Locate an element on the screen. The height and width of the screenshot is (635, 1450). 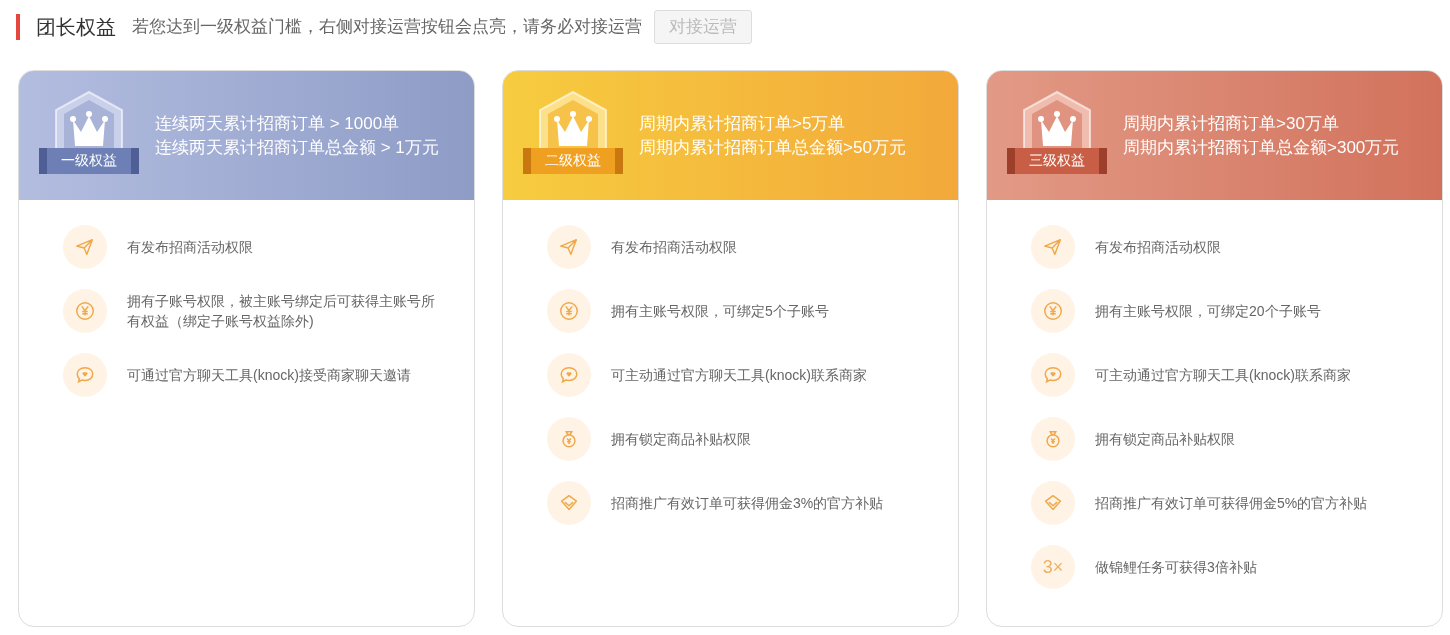
benefit-text: 拥有主账号权限，可绑定20个子账号 is located at coordinates (1208, 311).